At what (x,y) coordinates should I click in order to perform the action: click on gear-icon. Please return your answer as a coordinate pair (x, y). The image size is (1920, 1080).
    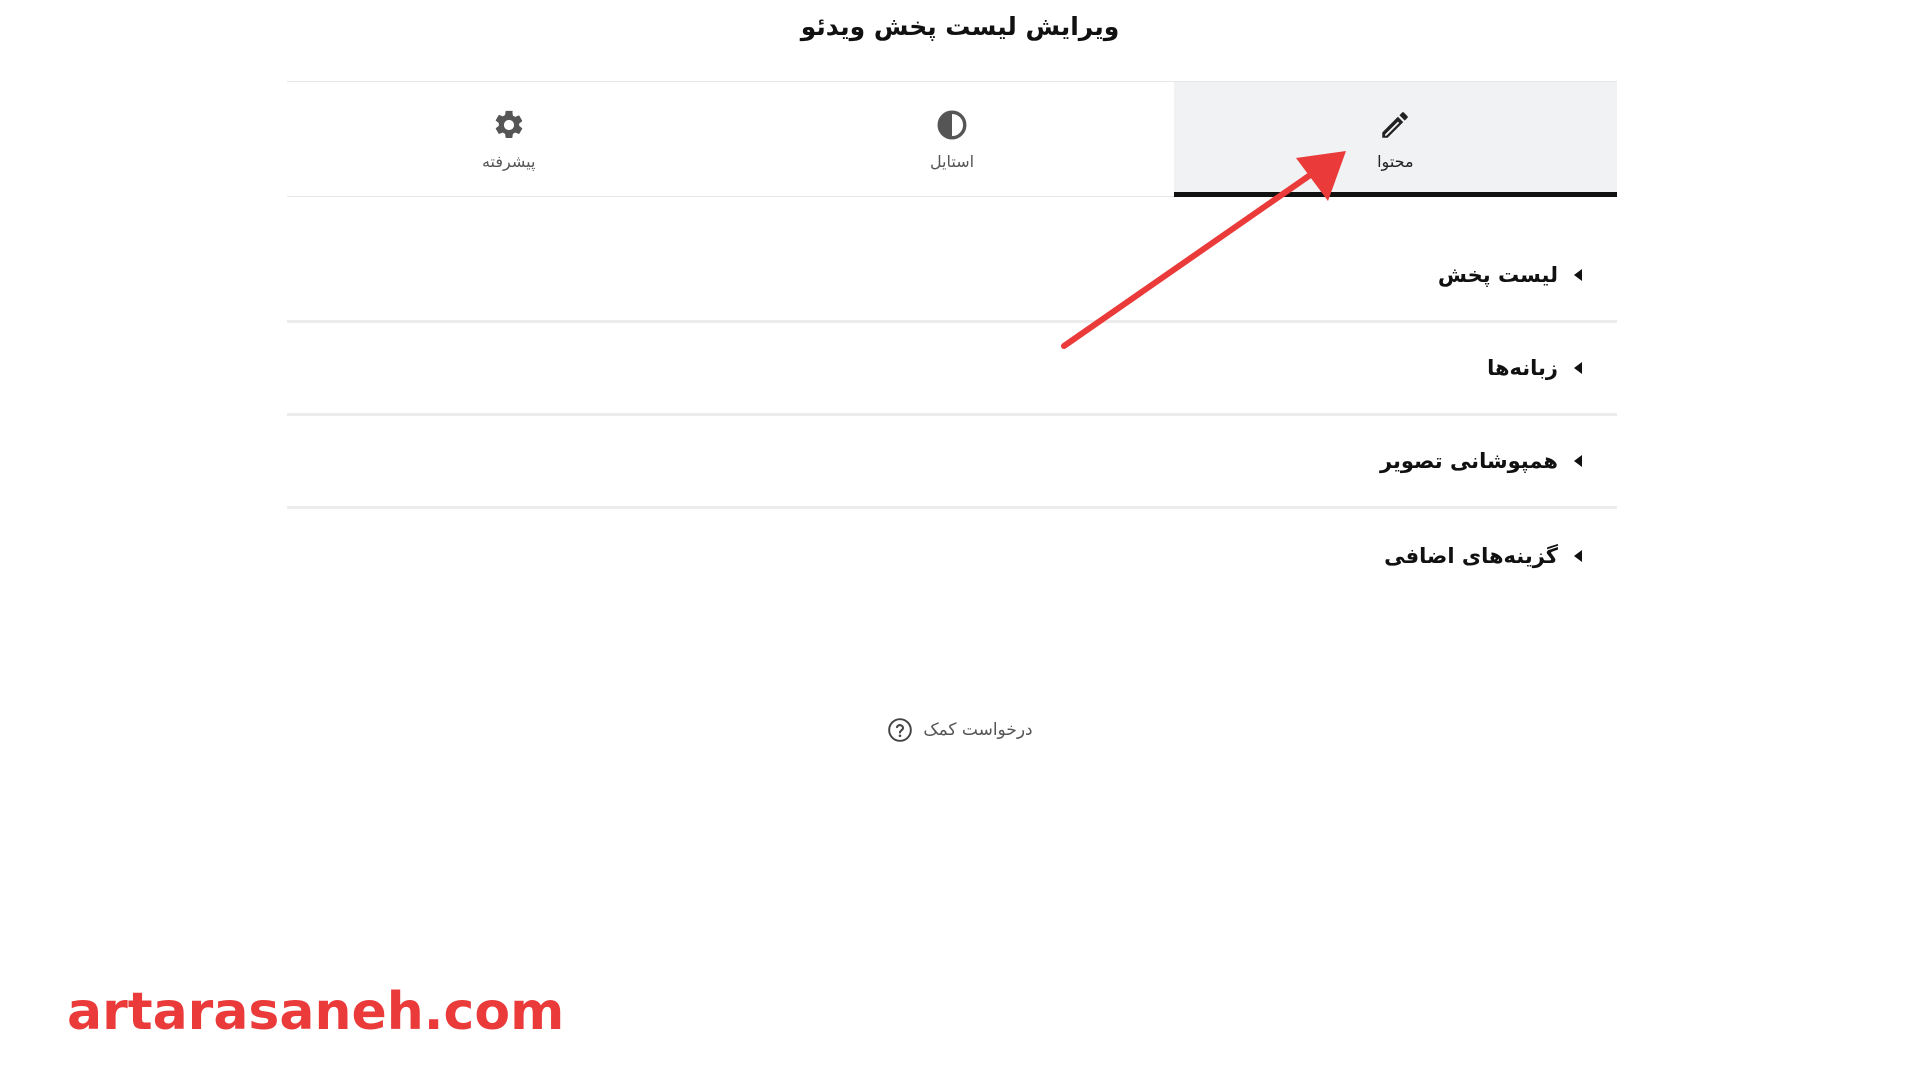
    Looking at the image, I should click on (508, 124).